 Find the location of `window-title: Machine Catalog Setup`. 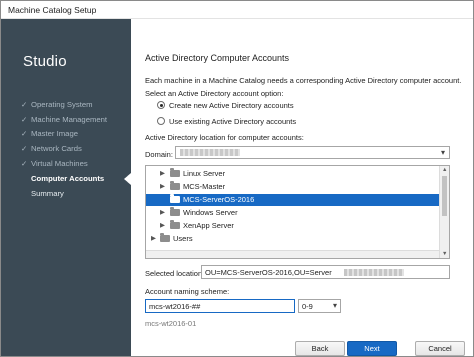

window-title: Machine Catalog Setup is located at coordinates (52, 10).